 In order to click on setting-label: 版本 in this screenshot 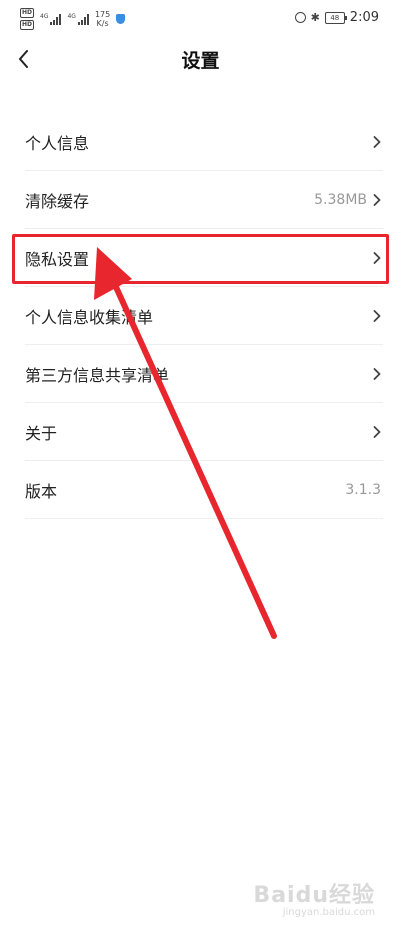, I will do `click(41, 491)`.